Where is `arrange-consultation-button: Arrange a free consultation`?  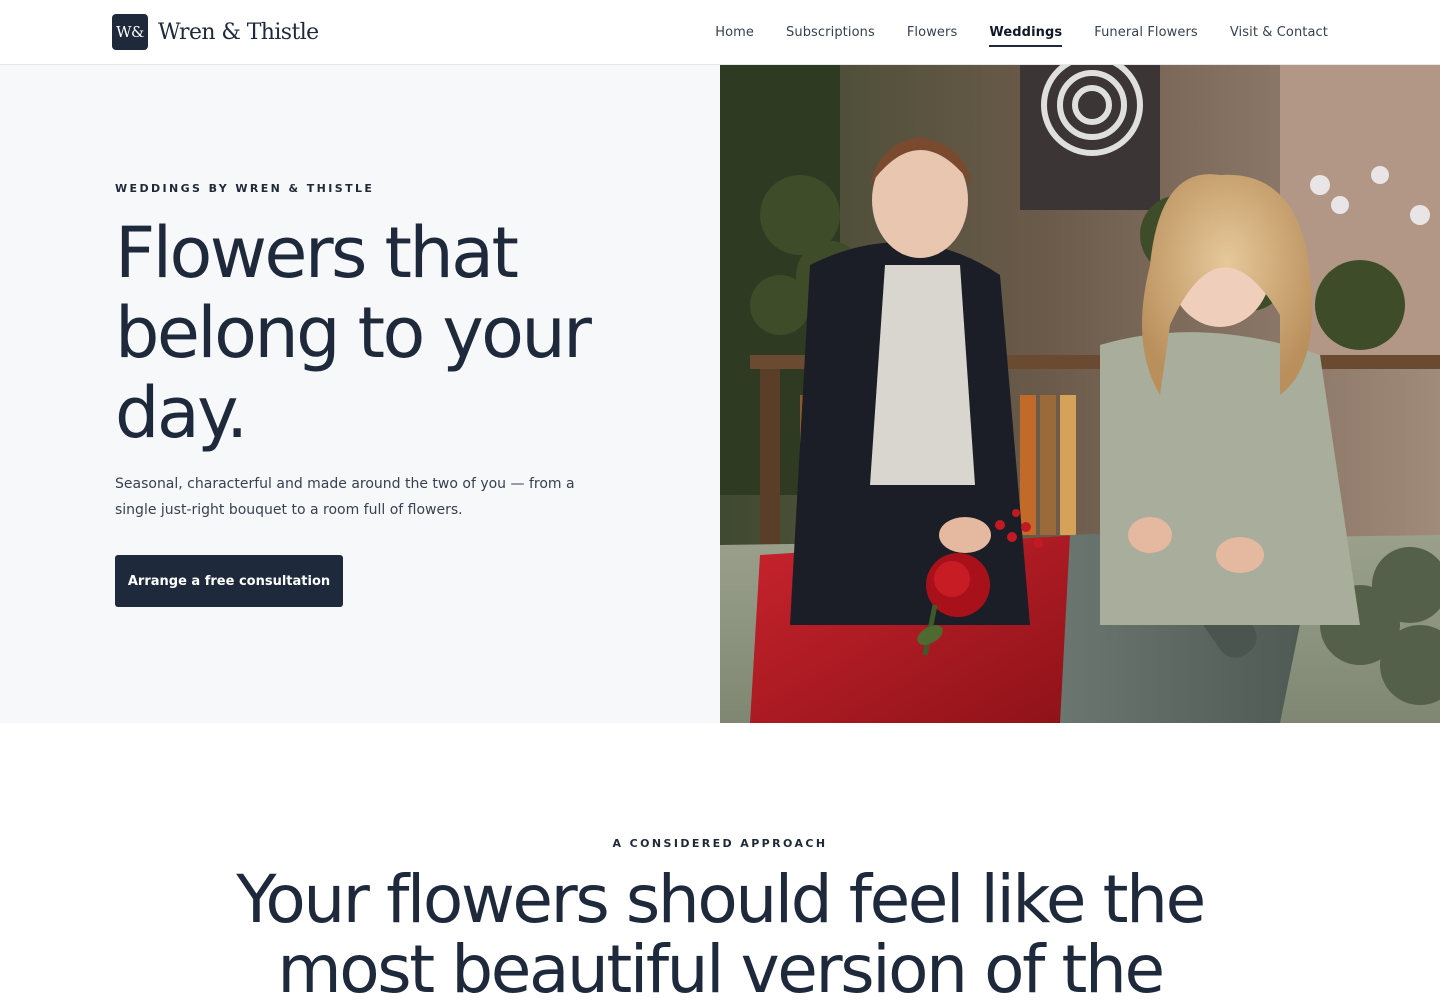 arrange-consultation-button: Arrange a free consultation is located at coordinates (229, 581).